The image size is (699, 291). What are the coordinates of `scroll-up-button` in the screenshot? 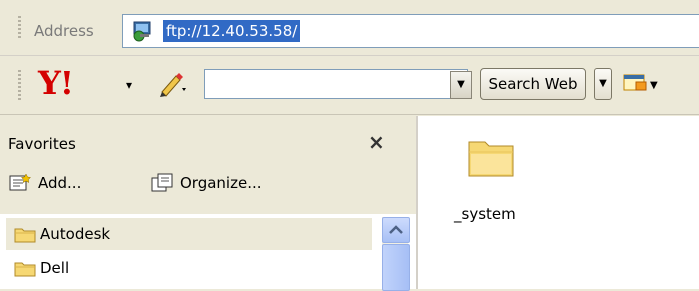 It's located at (396, 230).